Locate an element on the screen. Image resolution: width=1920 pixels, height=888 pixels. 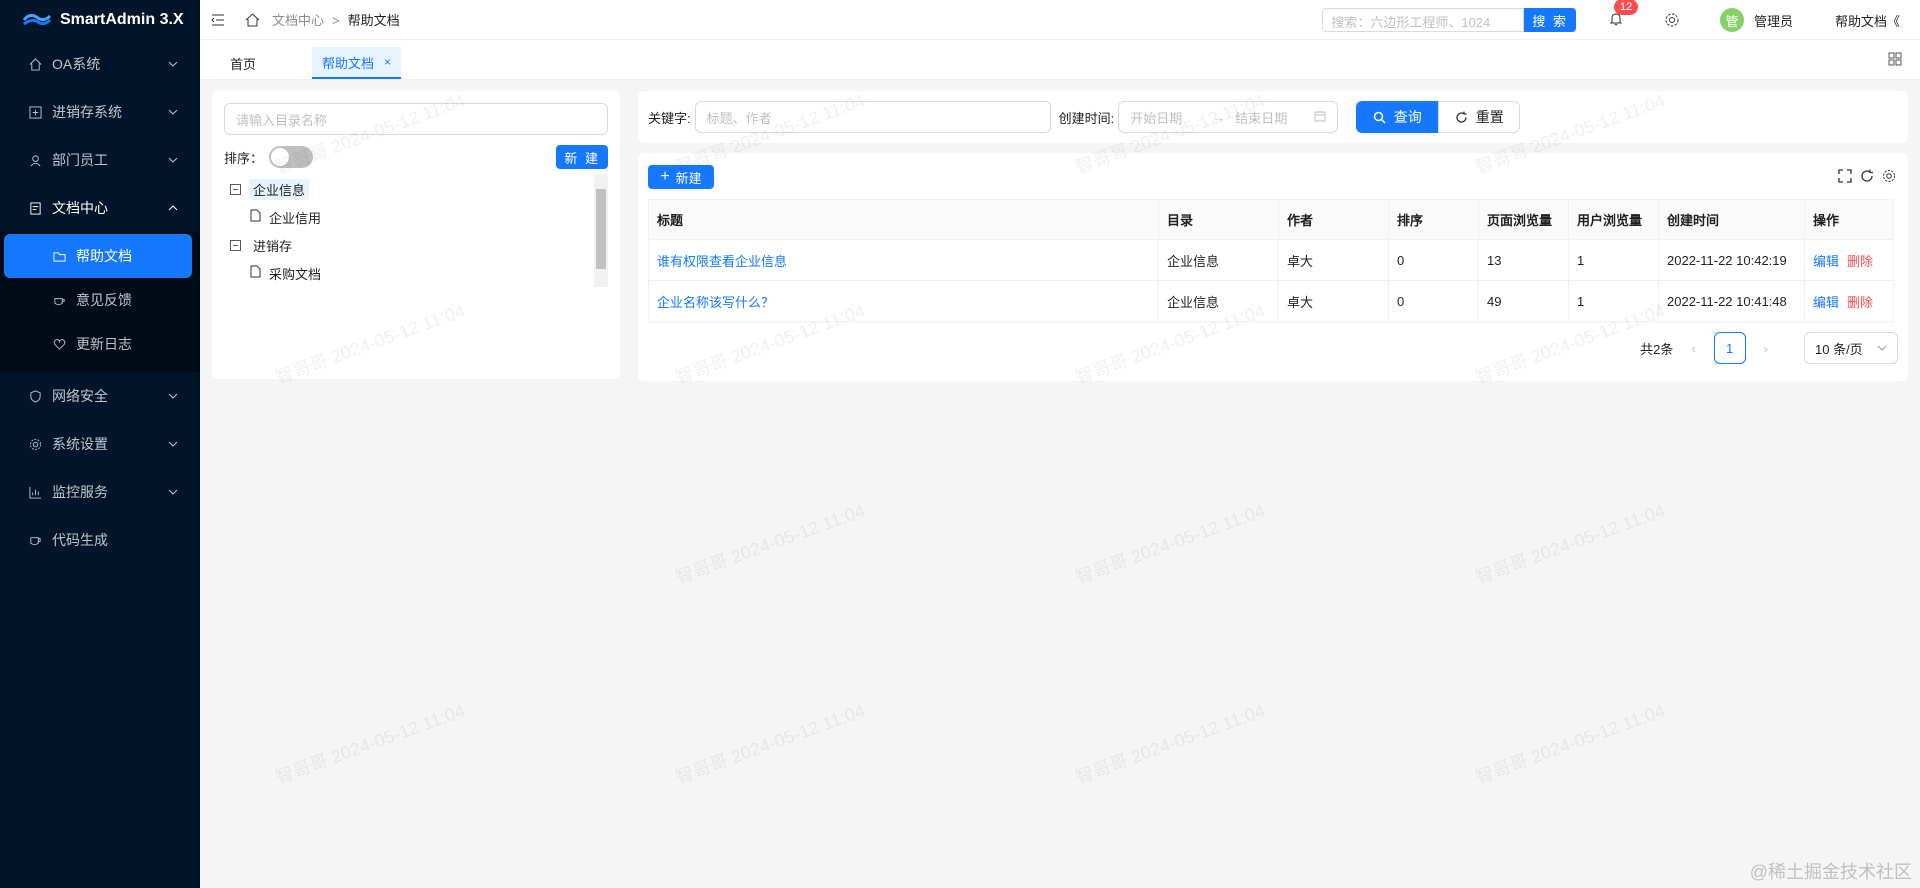
tree-node-folder: 进销存 is located at coordinates (416, 245).